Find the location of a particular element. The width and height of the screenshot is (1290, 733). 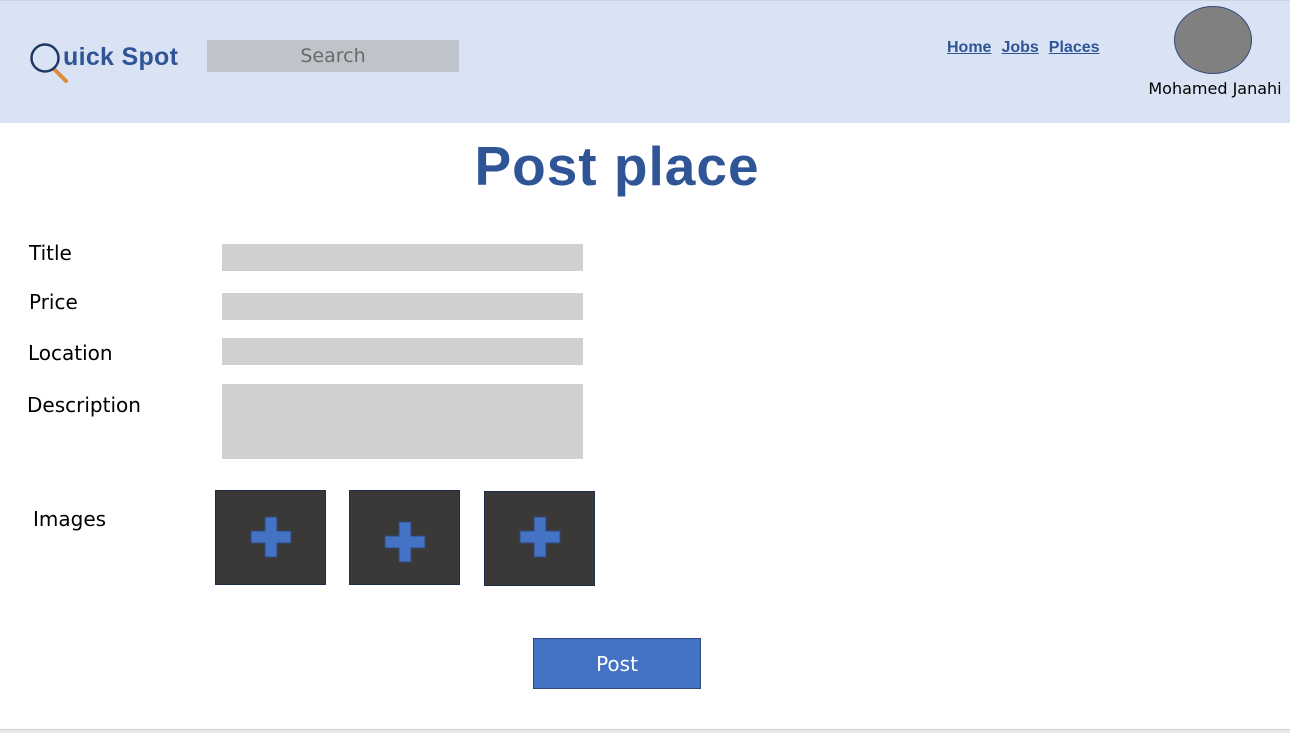

description-label: Description is located at coordinates (84, 405).